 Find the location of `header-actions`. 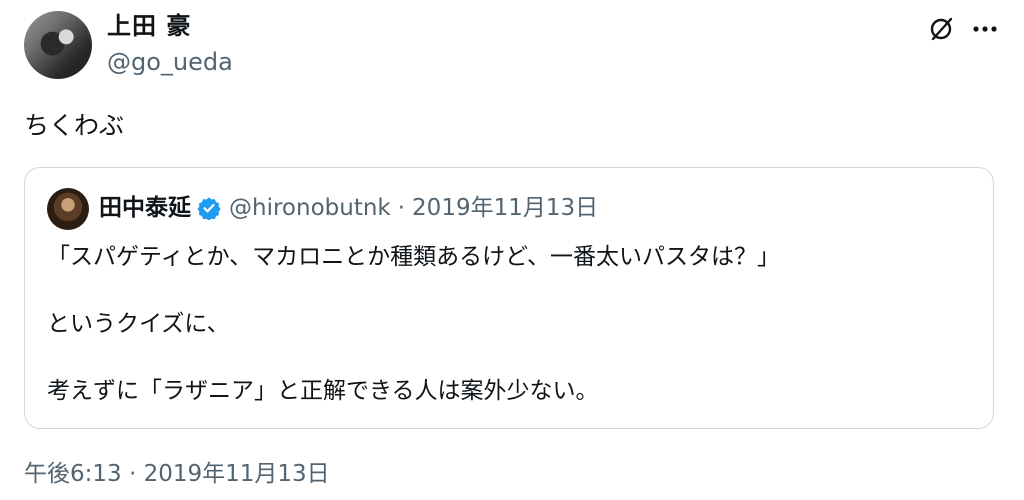

header-actions is located at coordinates (963, 29).